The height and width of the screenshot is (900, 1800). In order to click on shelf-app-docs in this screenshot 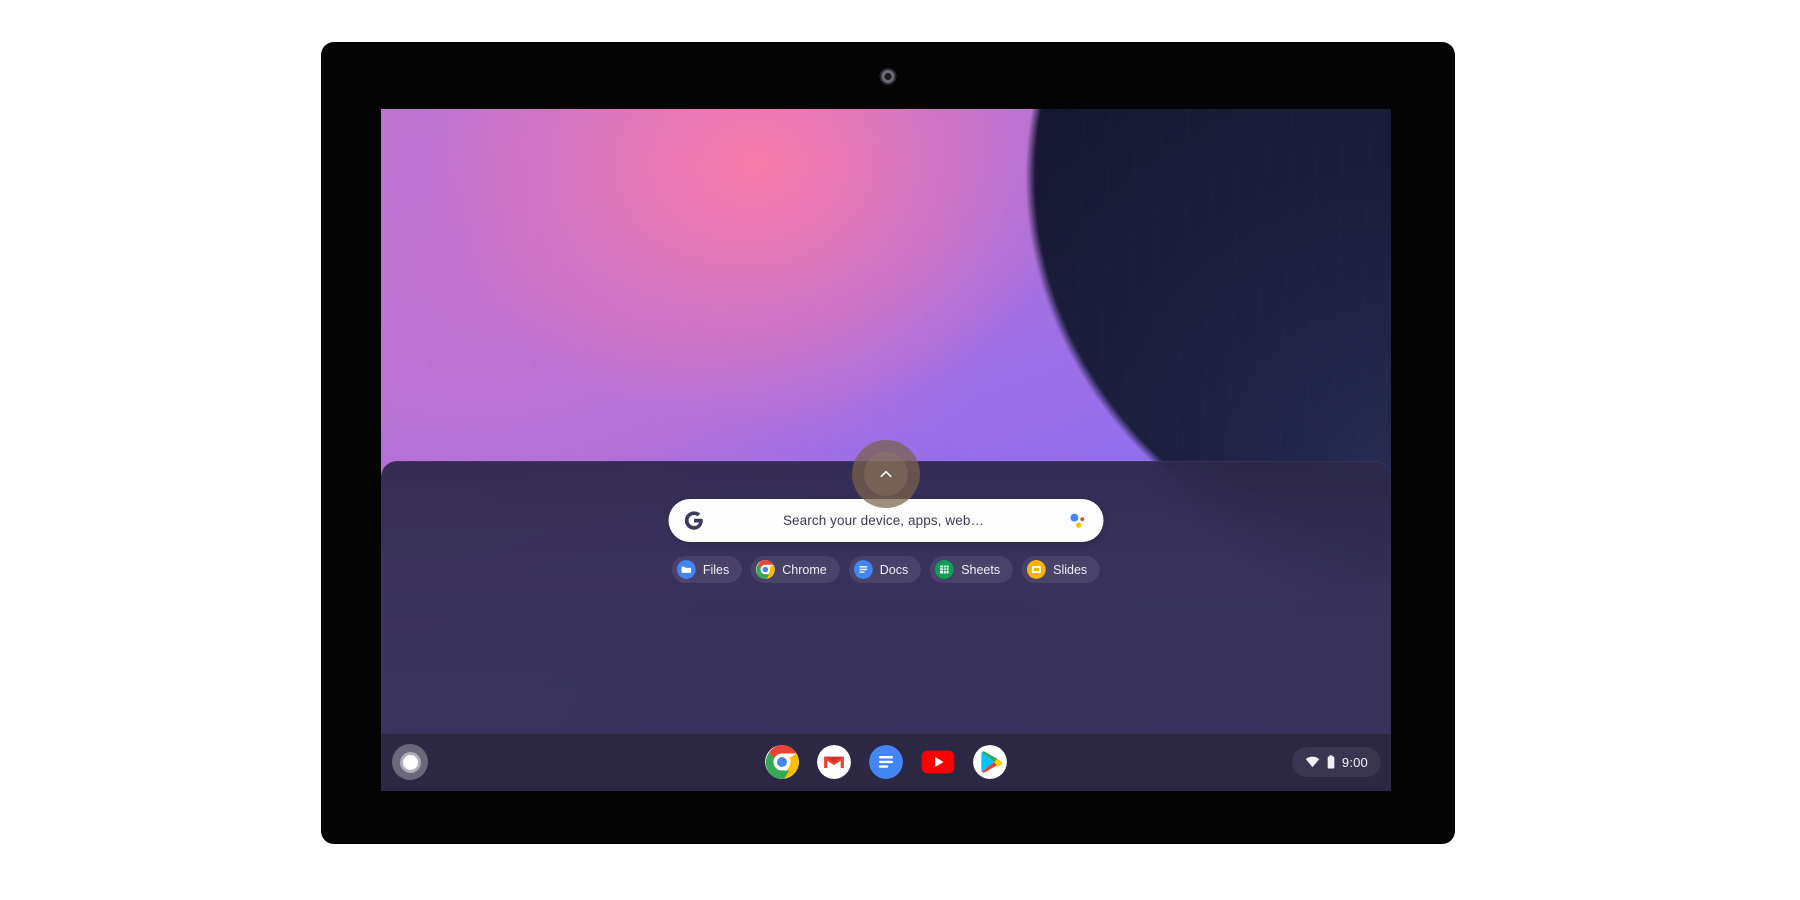, I will do `click(886, 762)`.